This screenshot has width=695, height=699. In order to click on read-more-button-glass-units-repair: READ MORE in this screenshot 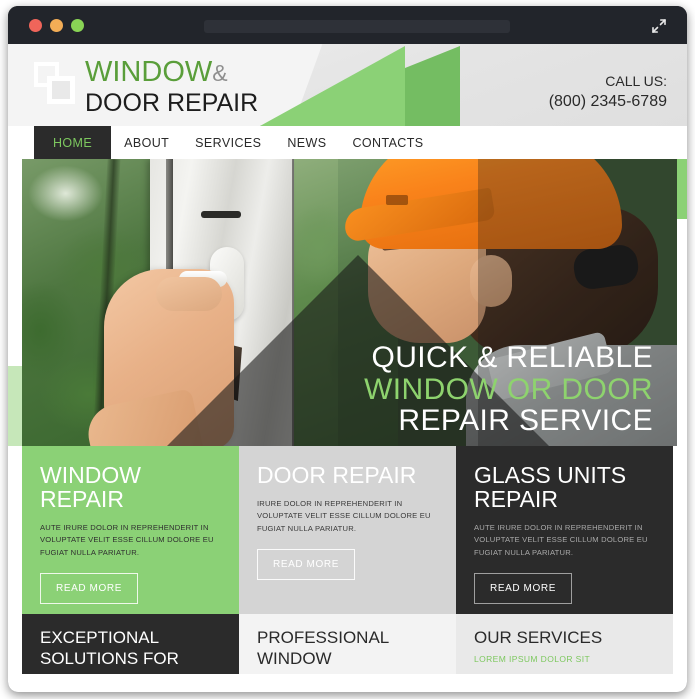, I will do `click(523, 589)`.